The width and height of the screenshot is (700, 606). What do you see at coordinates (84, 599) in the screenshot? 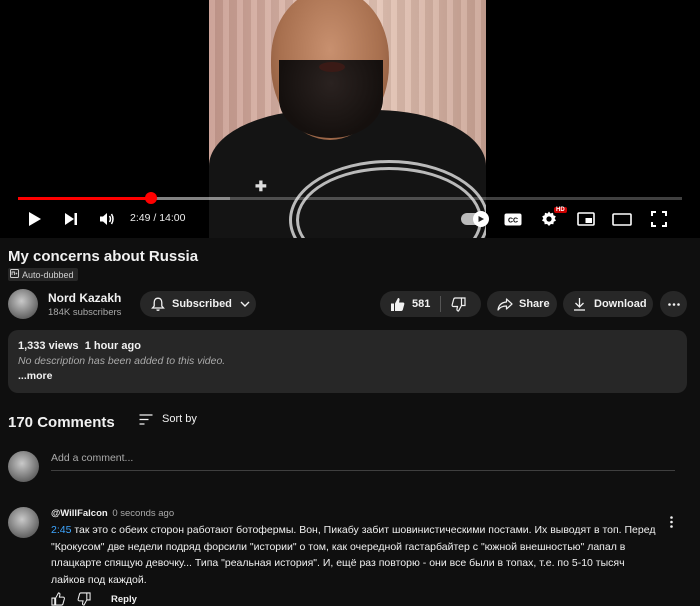
I see `comment-thumbs-down-icon` at bounding box center [84, 599].